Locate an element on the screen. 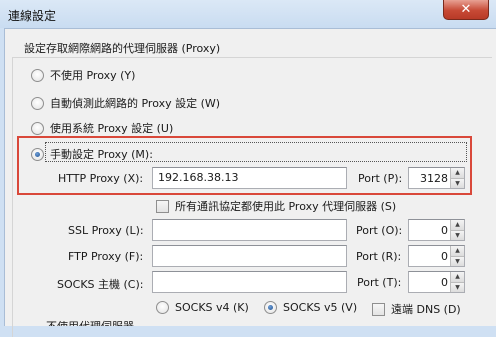 The width and height of the screenshot is (496, 337). ssl-port-value: 0 is located at coordinates (444, 230).